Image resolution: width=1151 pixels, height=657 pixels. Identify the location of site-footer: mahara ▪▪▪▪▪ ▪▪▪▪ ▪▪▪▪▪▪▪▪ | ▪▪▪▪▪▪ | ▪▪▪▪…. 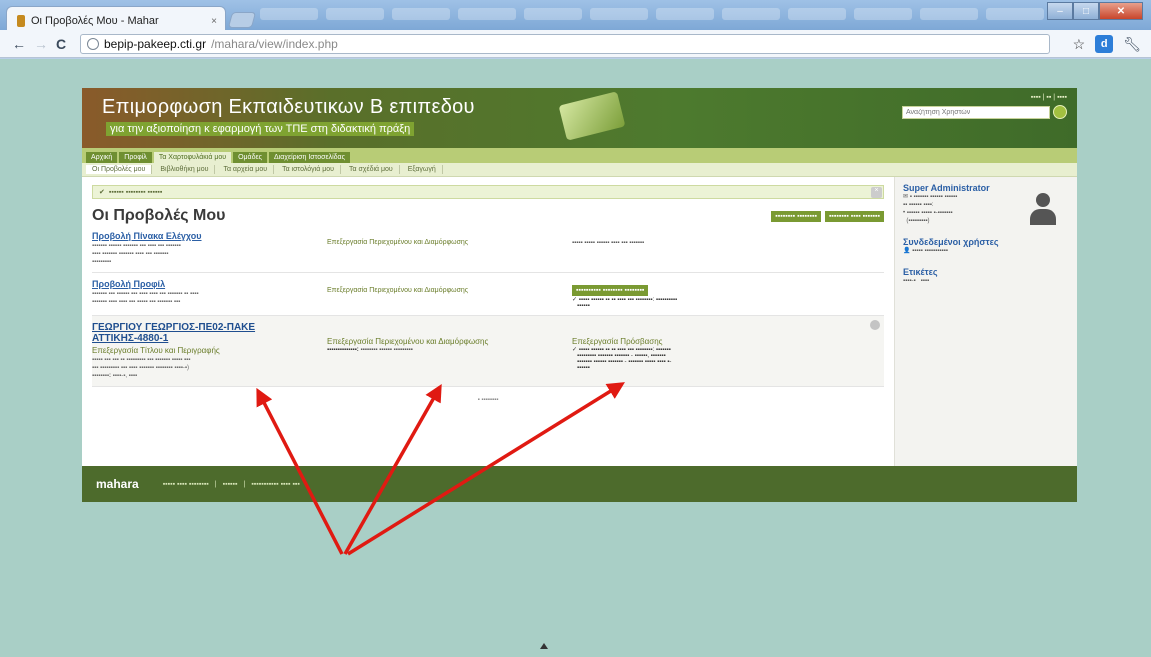
(579, 484).